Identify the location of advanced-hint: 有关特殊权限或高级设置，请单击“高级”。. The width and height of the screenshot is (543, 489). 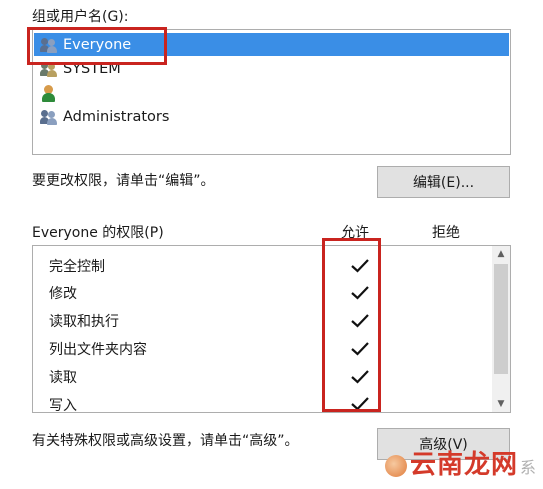
(165, 441).